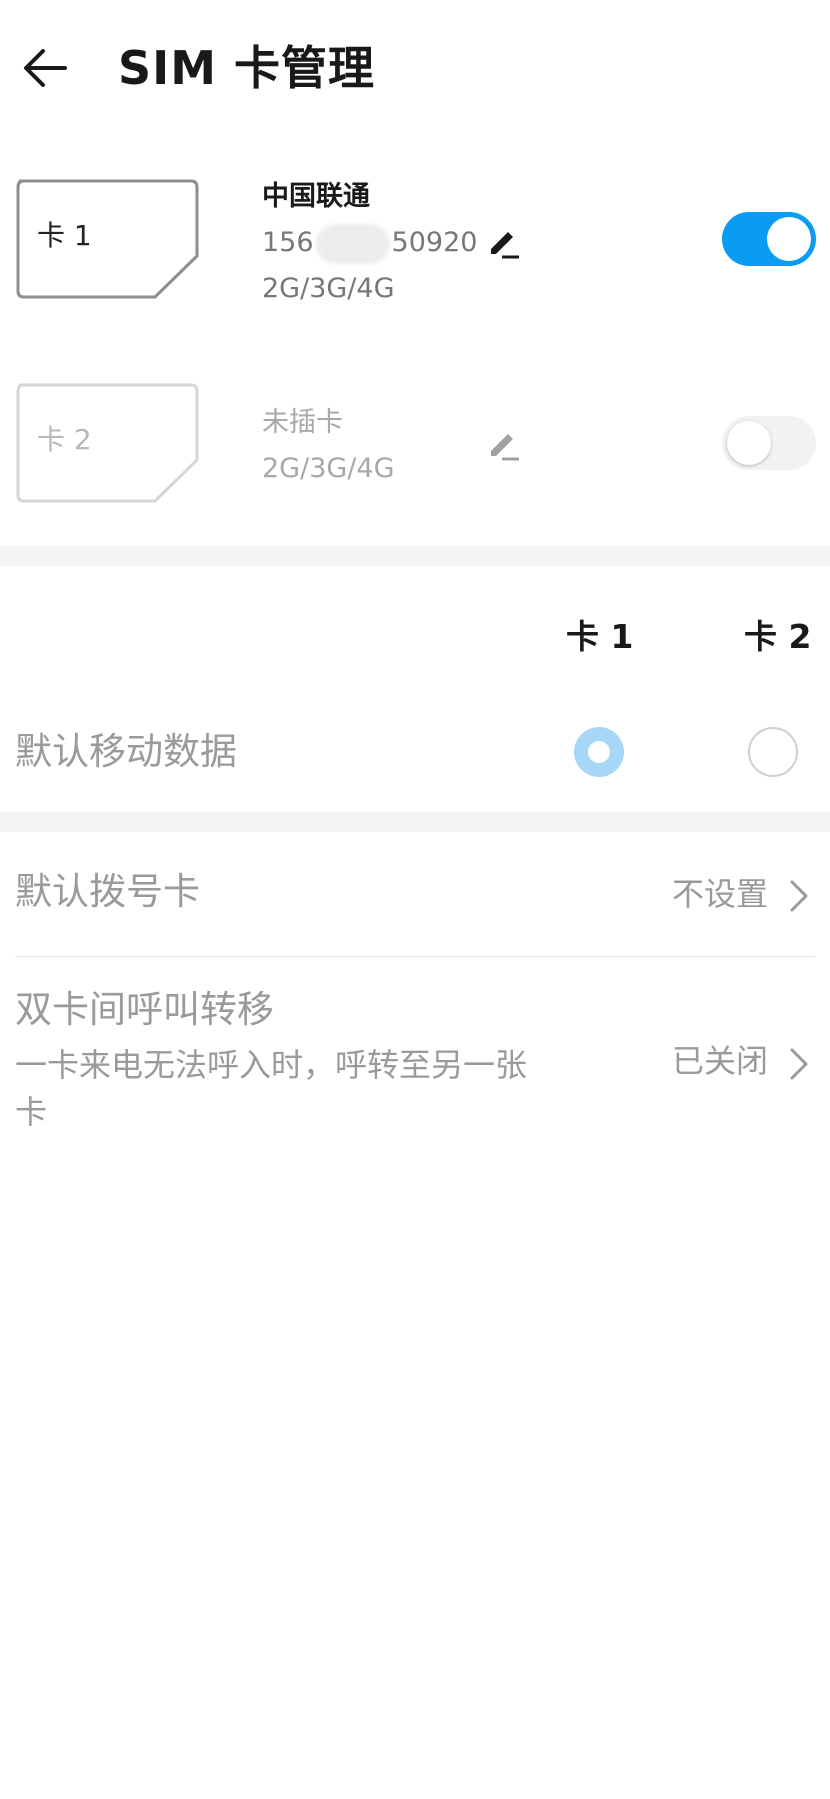 This screenshot has height=1799, width=830. I want to click on column-header-card-2: 卡 2, so click(778, 636).